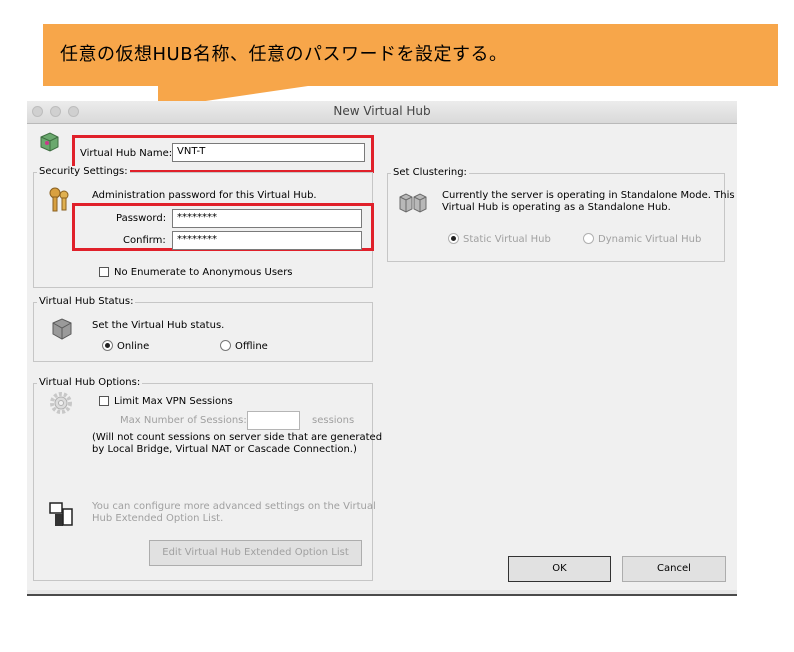 Image resolution: width=794 pixels, height=652 pixels. I want to click on computers-icon, so click(61, 514).